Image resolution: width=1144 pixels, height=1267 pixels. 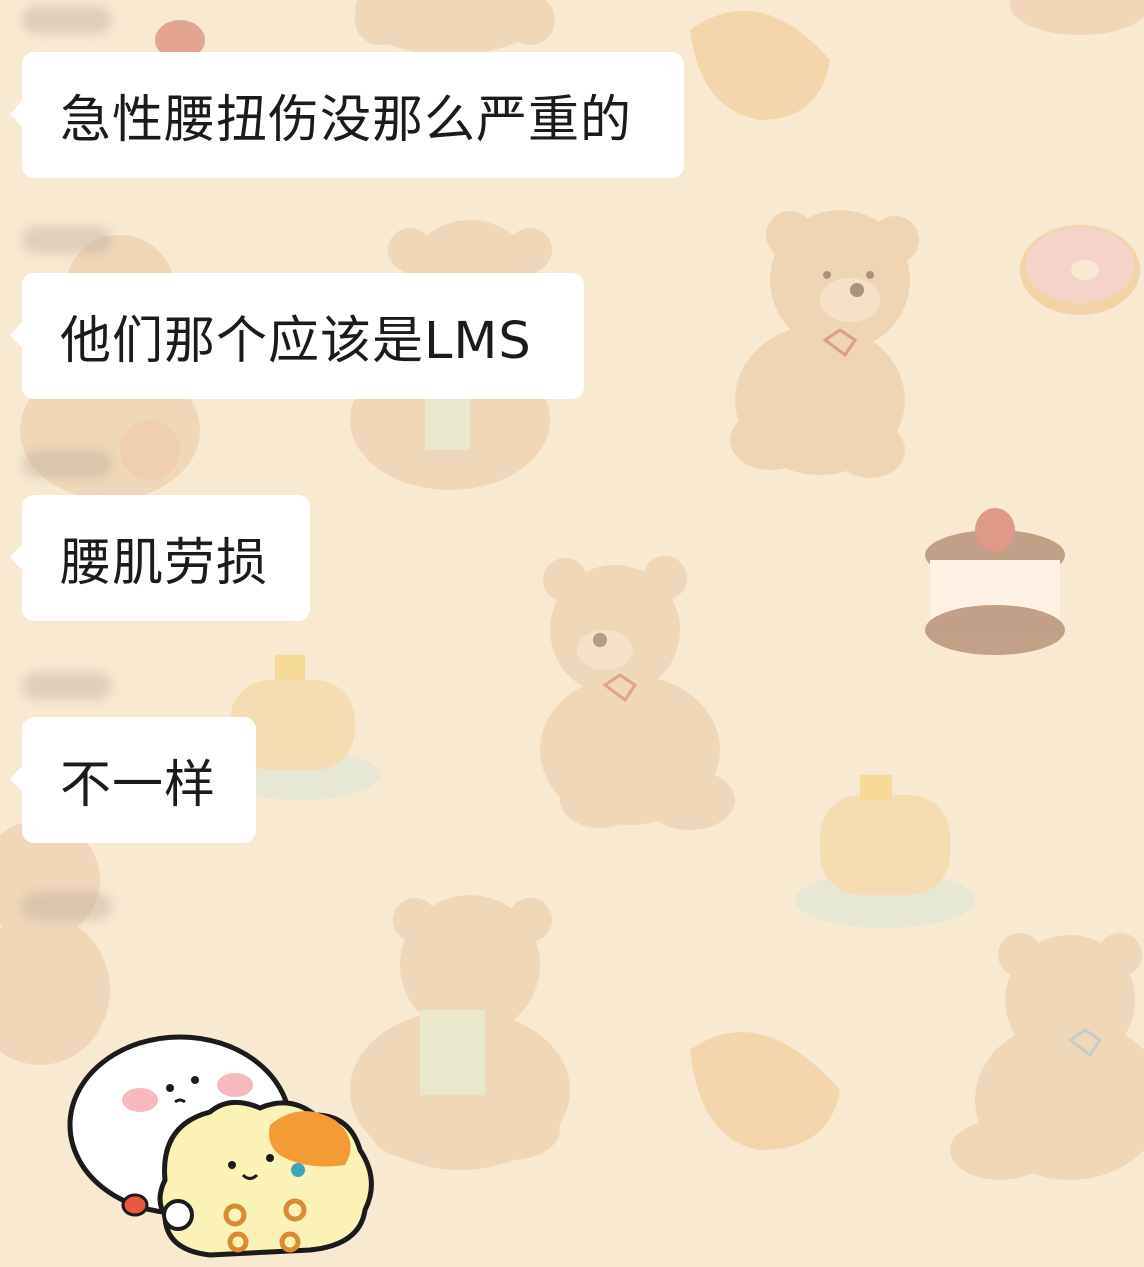 I want to click on message-bubble: 不一样, so click(x=133, y=780).